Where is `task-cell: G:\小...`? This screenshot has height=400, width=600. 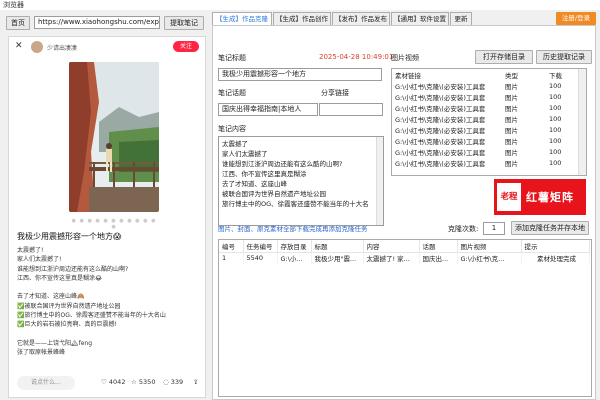
task-cell: G:\小... is located at coordinates (294, 258).